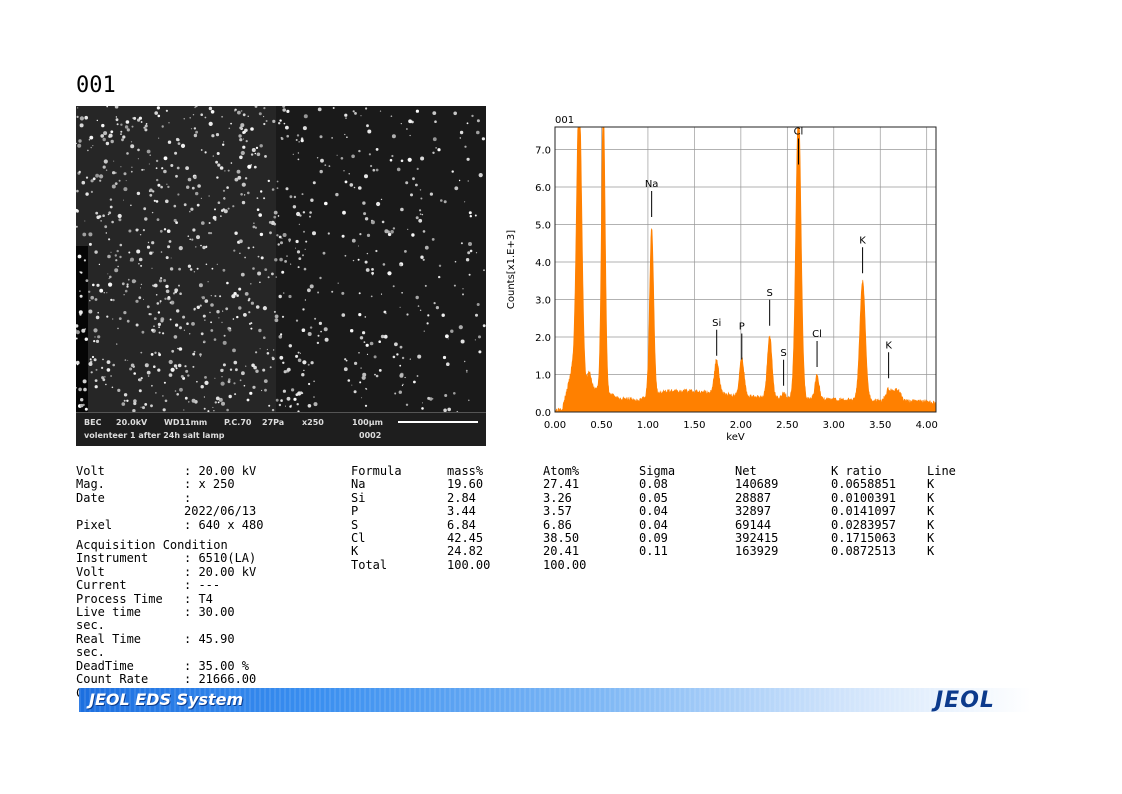  What do you see at coordinates (152, 545) in the screenshot?
I see `acquisition-title: Acquisition Condition` at bounding box center [152, 545].